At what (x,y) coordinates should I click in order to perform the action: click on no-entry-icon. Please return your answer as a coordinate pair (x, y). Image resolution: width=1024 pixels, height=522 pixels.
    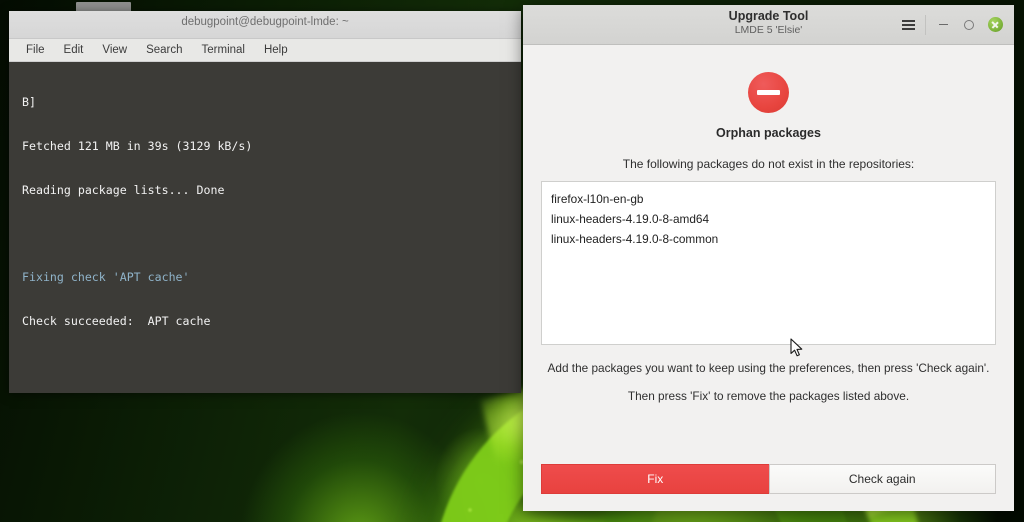
    Looking at the image, I should click on (768, 92).